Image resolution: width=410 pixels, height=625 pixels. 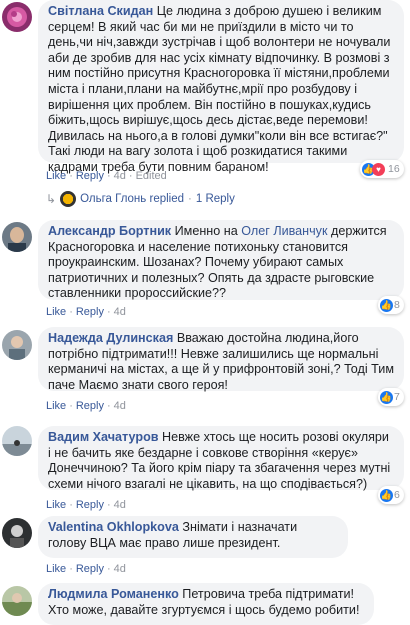 What do you see at coordinates (68, 199) in the screenshot?
I see `reply-avatar` at bounding box center [68, 199].